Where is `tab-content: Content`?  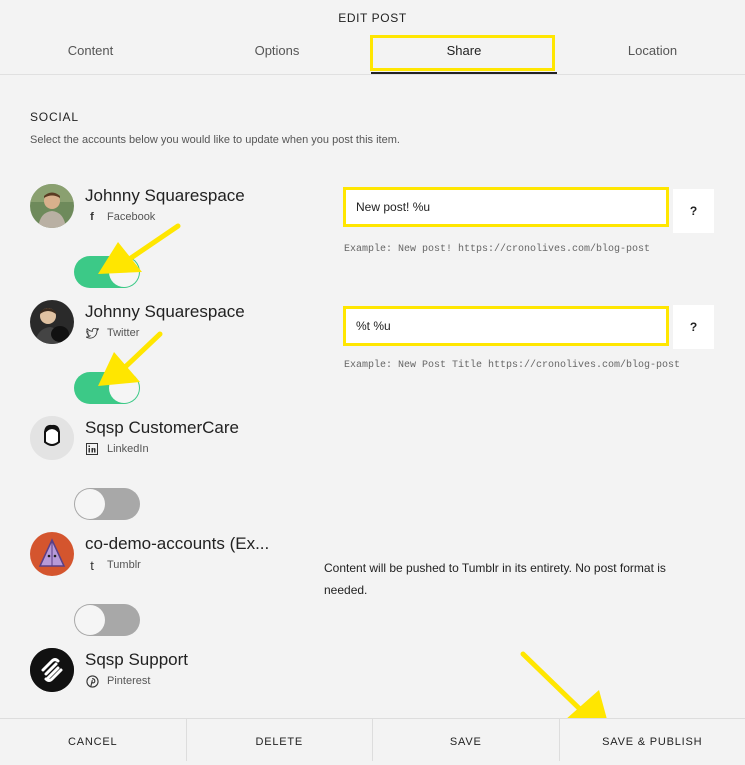 tab-content: Content is located at coordinates (90, 53).